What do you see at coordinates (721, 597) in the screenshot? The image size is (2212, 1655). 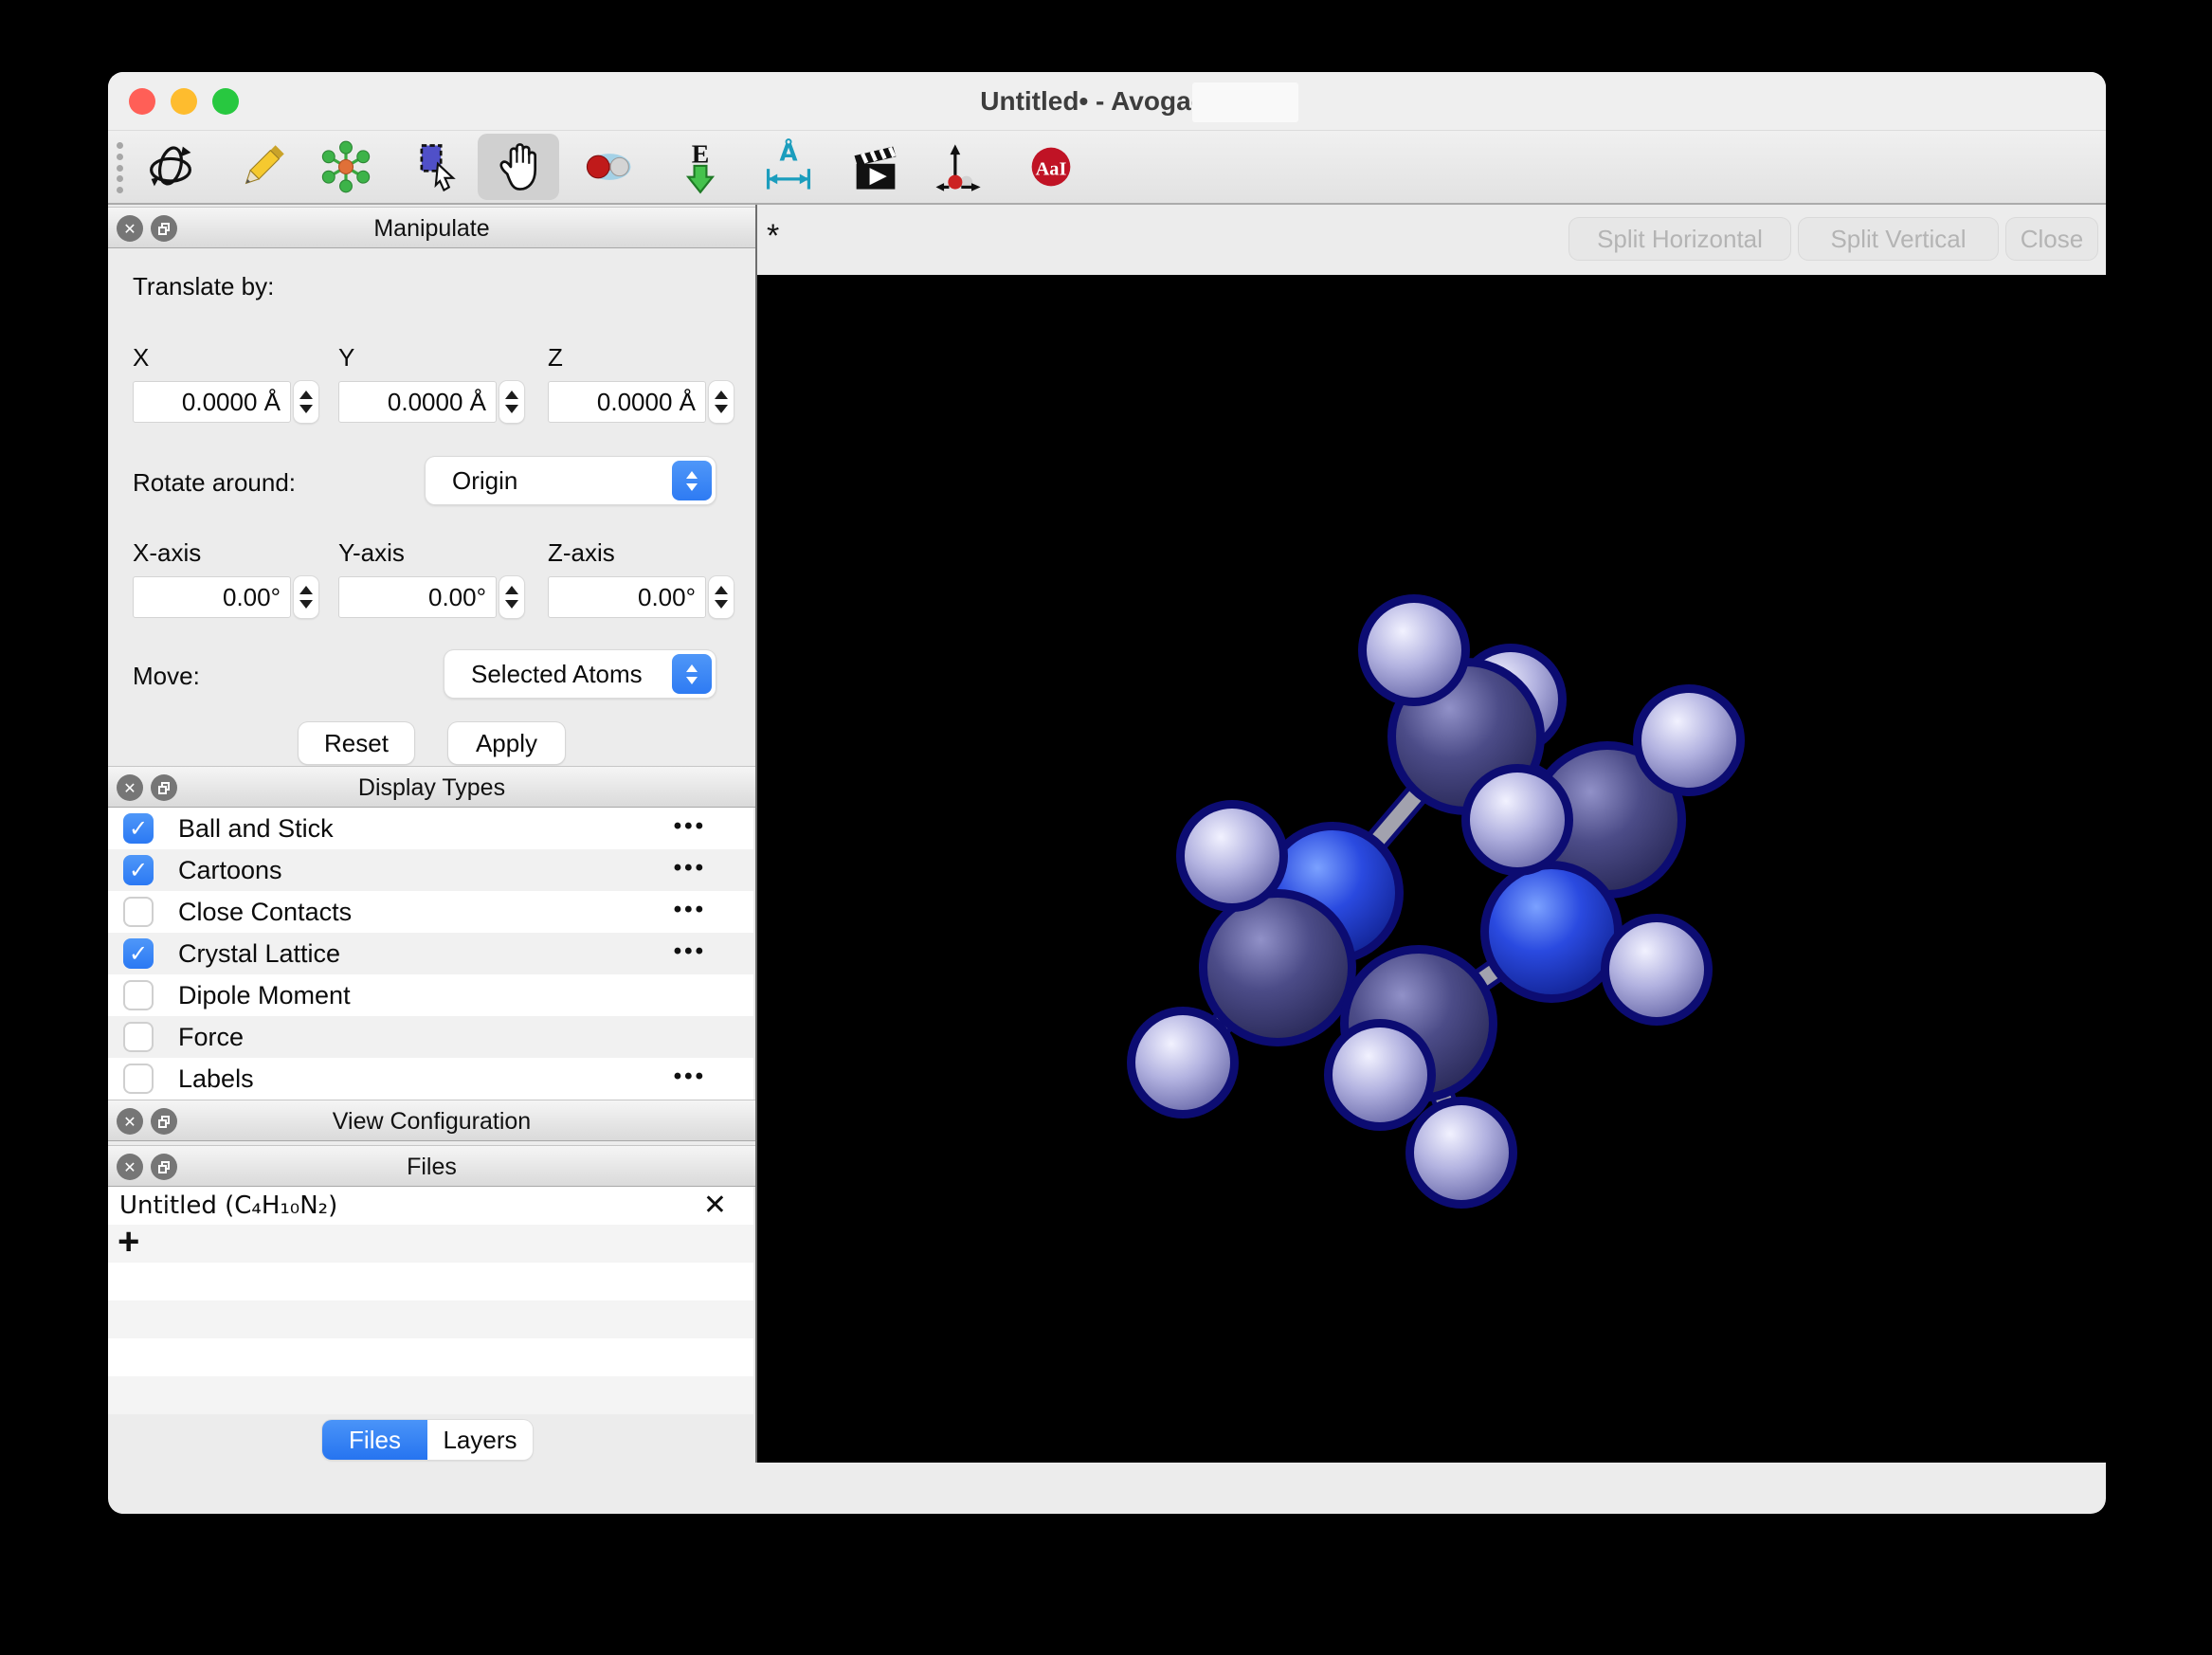 I see `rotate-z-stepper` at bounding box center [721, 597].